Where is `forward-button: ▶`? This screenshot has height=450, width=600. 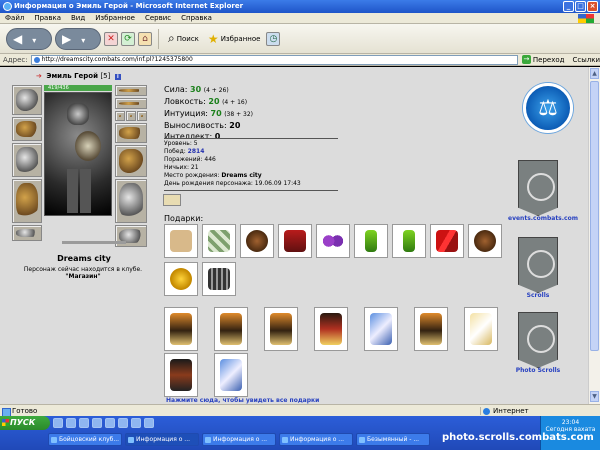 forward-button: ▶ is located at coordinates (78, 38).